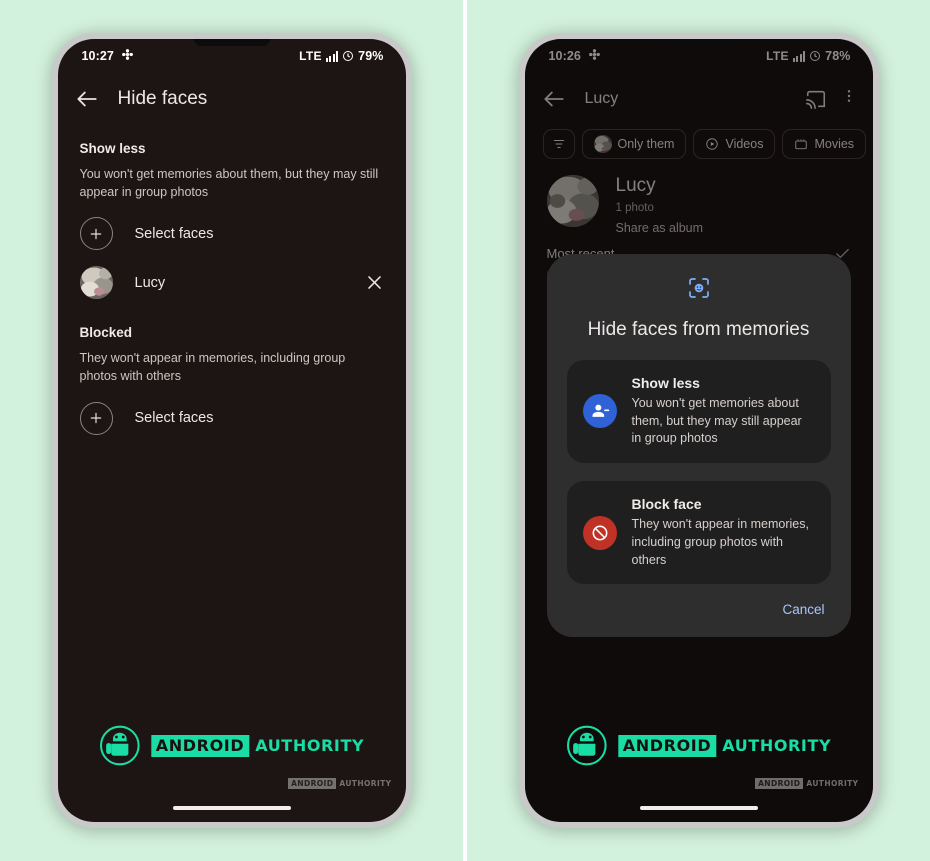 Image resolution: width=930 pixels, height=861 pixels. What do you see at coordinates (150, 282) in the screenshot?
I see `face-name-label: Lucy` at bounding box center [150, 282].